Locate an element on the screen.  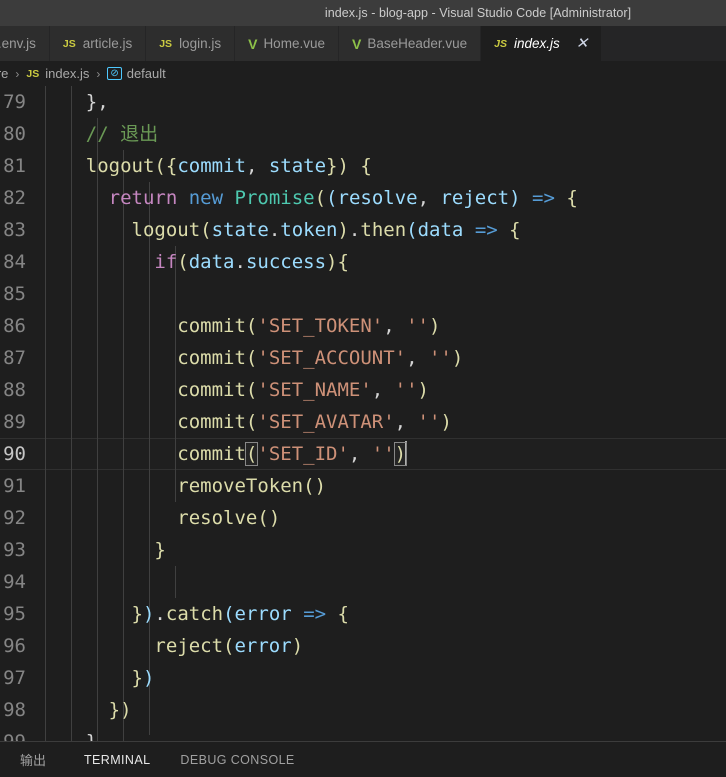
line-number: 90 is located at coordinates (14, 454).